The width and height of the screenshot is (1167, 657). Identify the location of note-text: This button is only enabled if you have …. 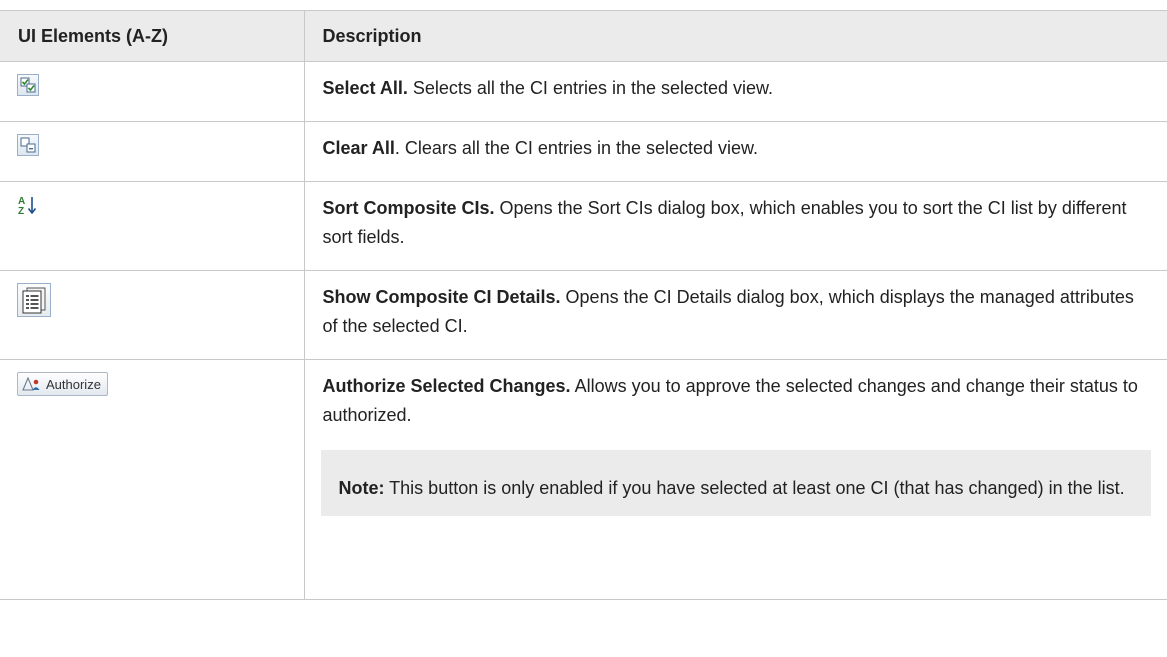
(754, 488).